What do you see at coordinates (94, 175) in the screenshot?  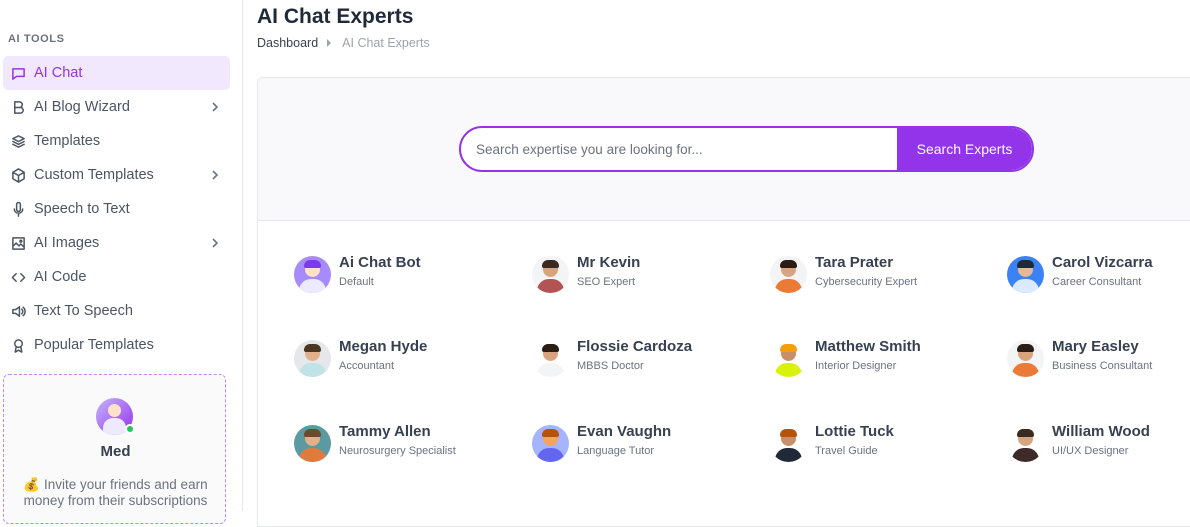 I see `sidebar-item-label: Custom Templates` at bounding box center [94, 175].